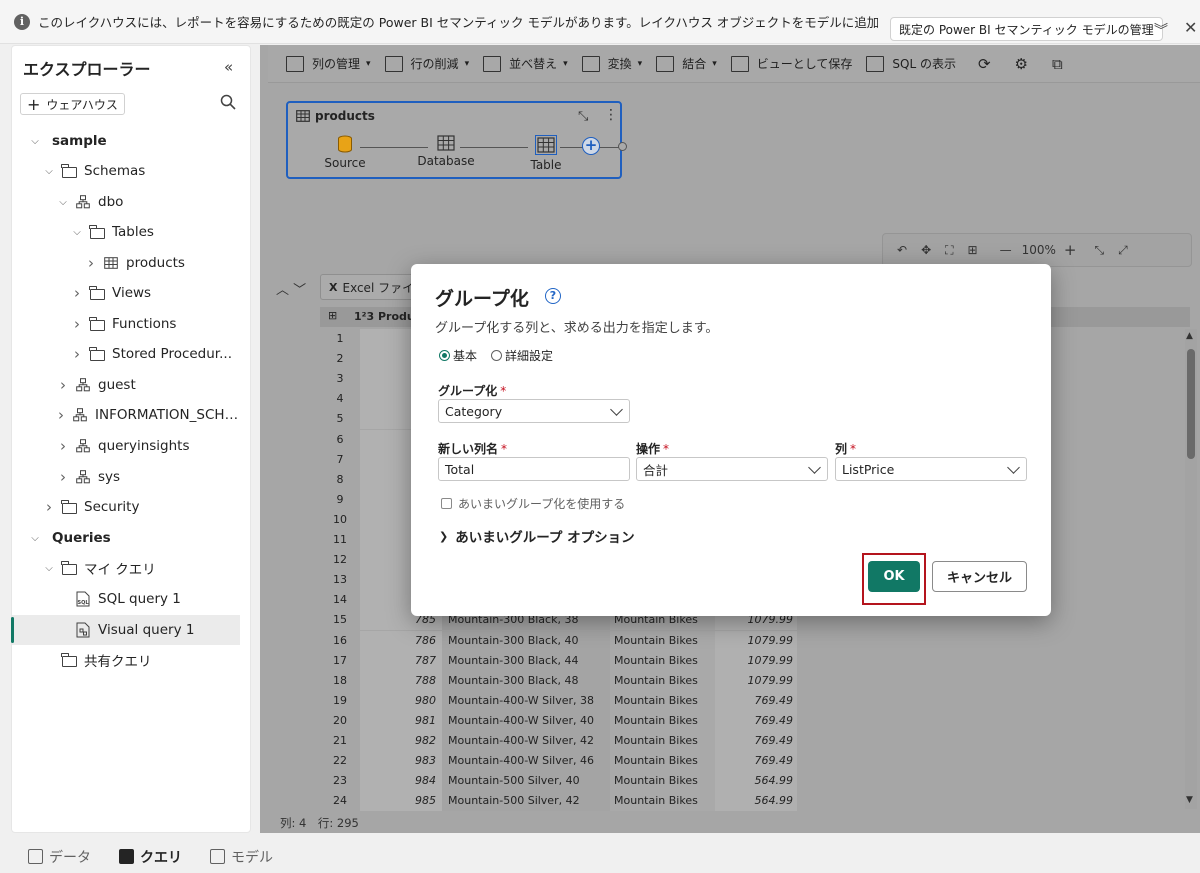  I want to click on undo-icon: ↶, so click(902, 250).